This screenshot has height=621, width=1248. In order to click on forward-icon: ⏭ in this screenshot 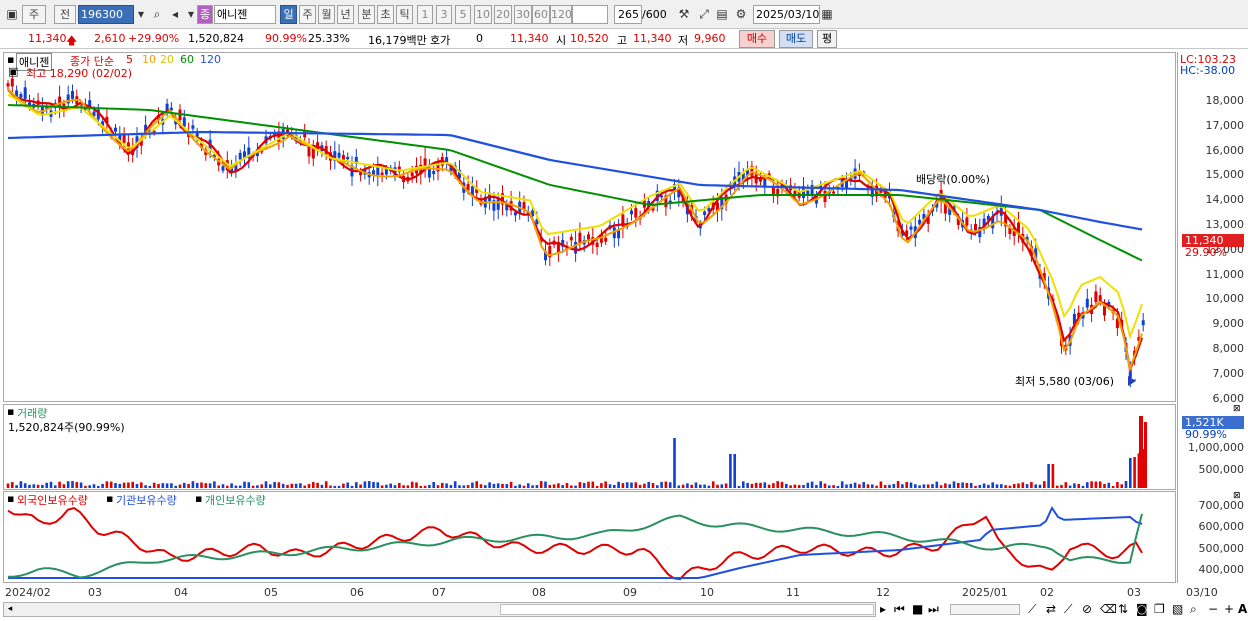, I will do `click(933, 609)`.